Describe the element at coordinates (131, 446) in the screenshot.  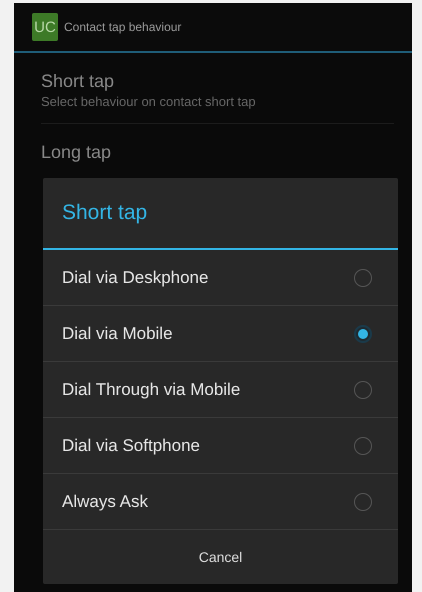
I see `option-label: Dial via Softphone` at that location.